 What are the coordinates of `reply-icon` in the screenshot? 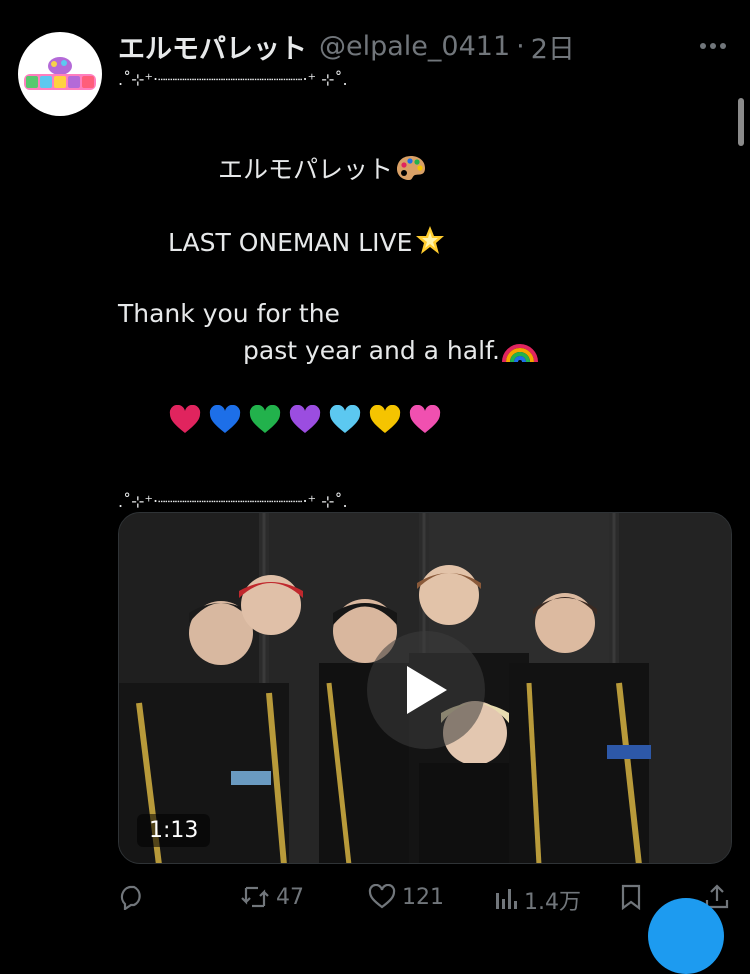 It's located at (130, 897).